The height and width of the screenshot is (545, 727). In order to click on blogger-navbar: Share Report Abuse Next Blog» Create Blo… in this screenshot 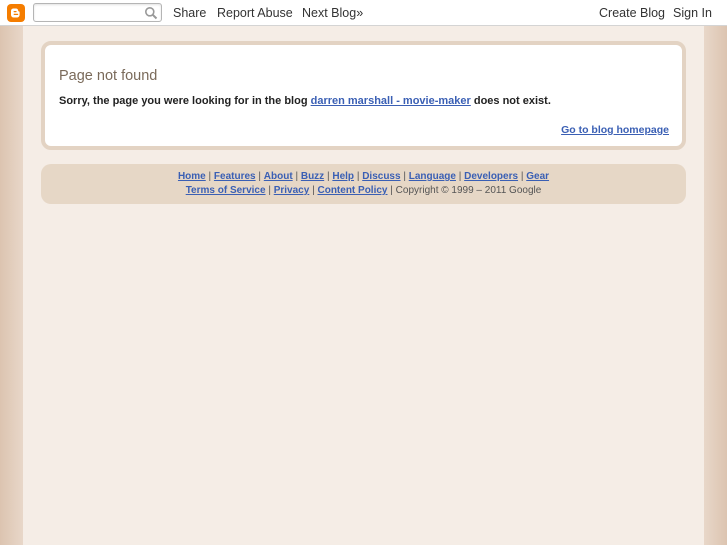, I will do `click(363, 13)`.